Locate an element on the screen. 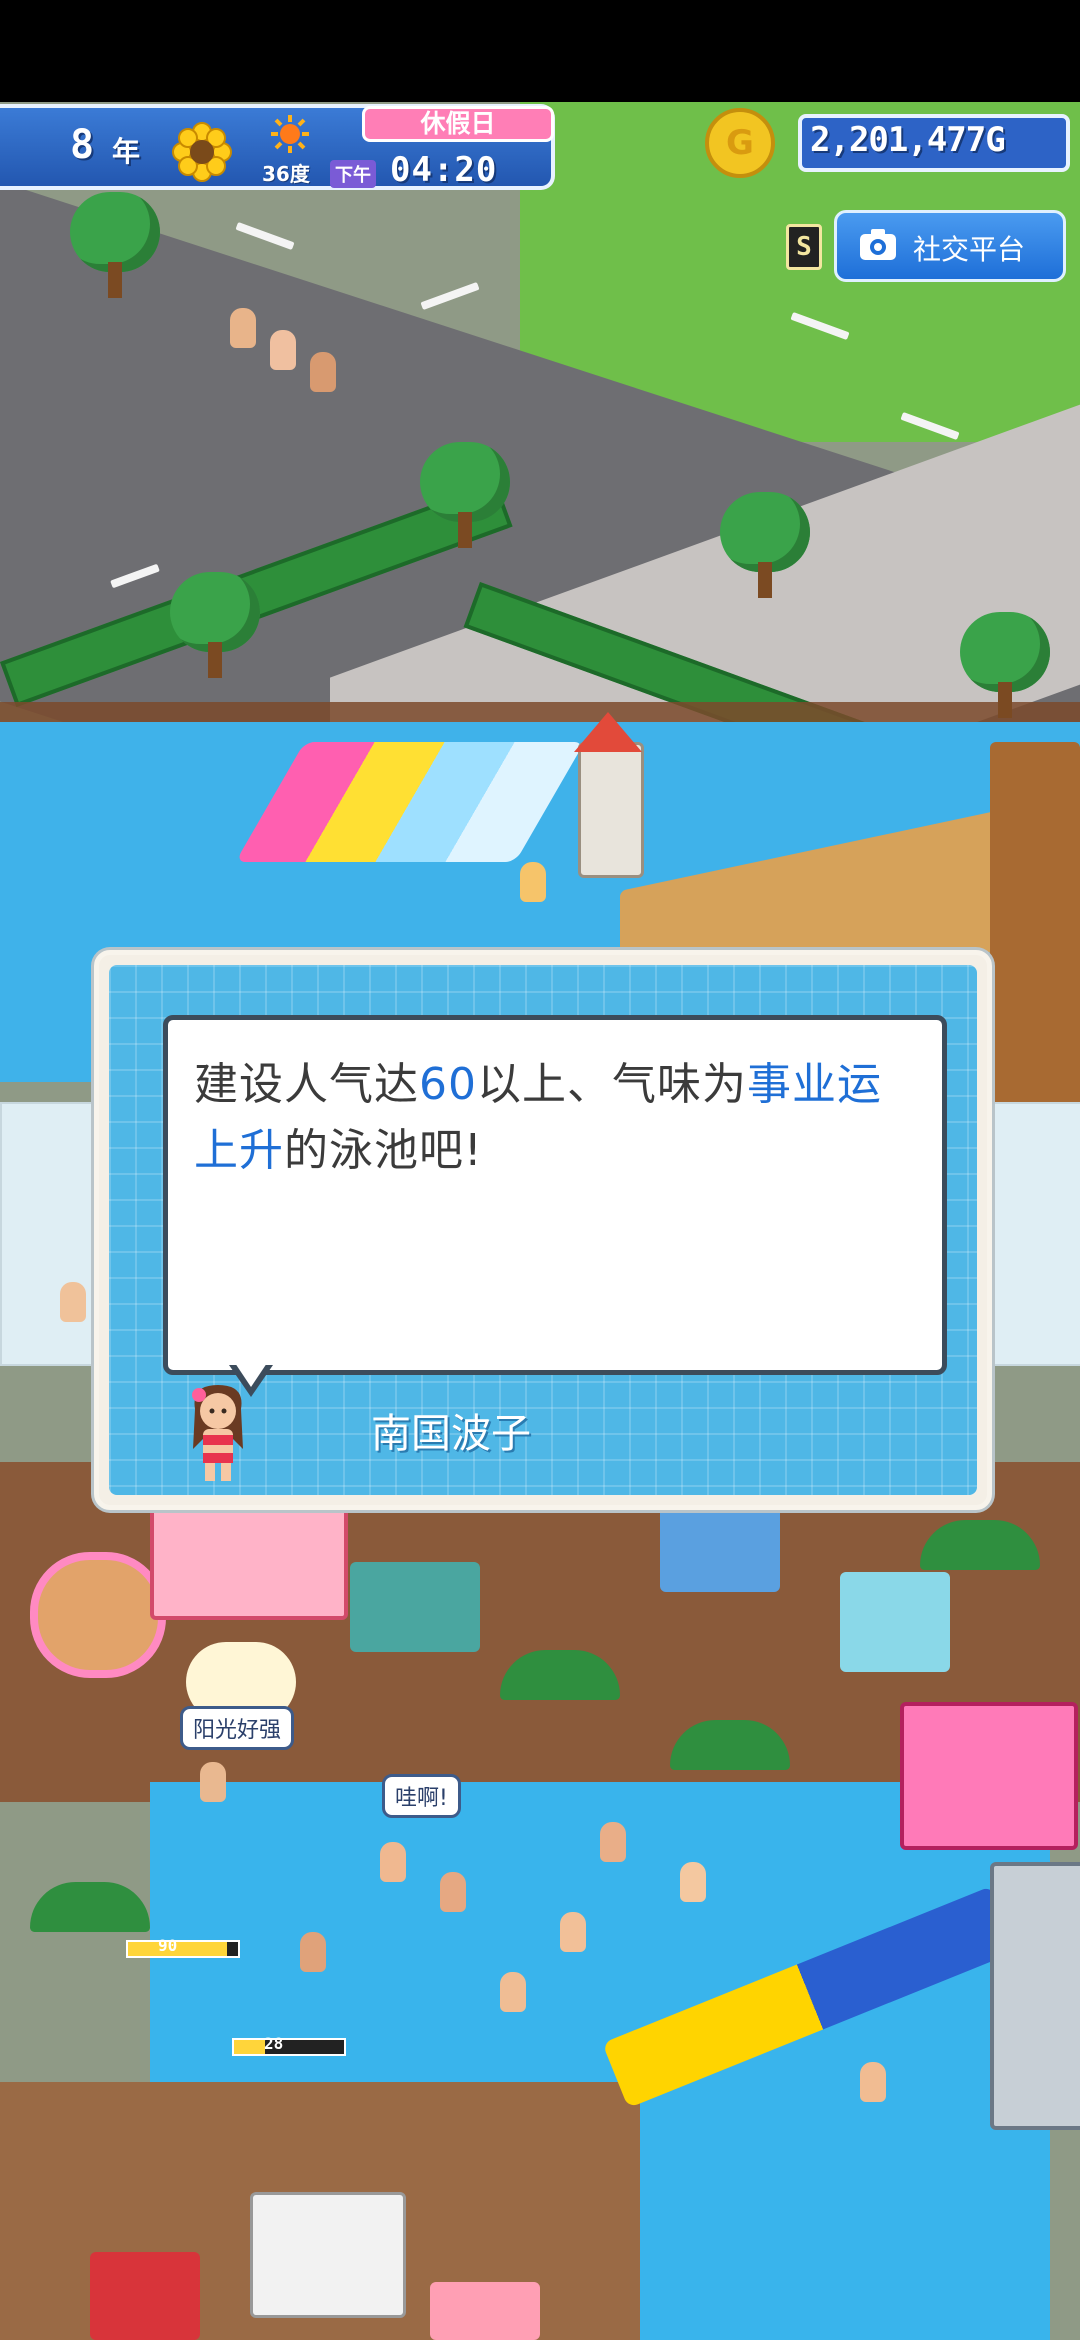 The height and width of the screenshot is (2340, 1080). message-text: 的泳池吧! is located at coordinates (383, 1150).